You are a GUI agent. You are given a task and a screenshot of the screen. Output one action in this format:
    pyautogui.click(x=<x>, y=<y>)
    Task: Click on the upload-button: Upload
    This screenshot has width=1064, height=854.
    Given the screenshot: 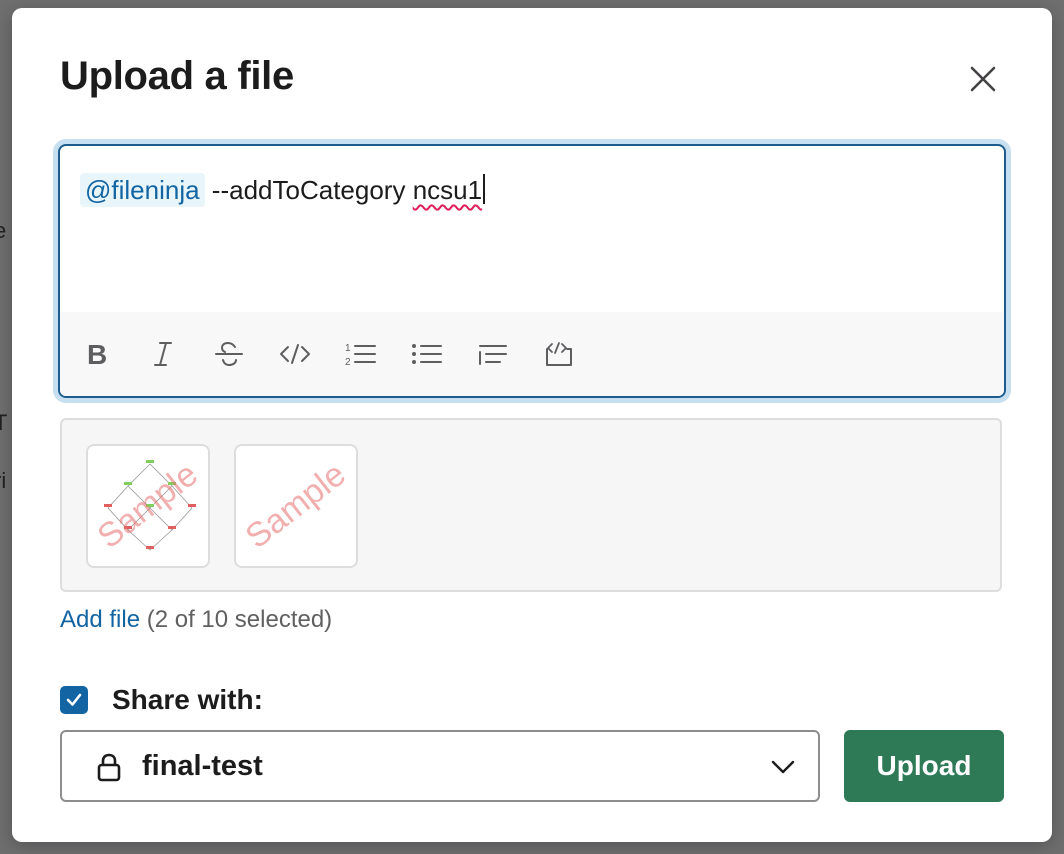 What is the action you would take?
    pyautogui.click(x=924, y=766)
    